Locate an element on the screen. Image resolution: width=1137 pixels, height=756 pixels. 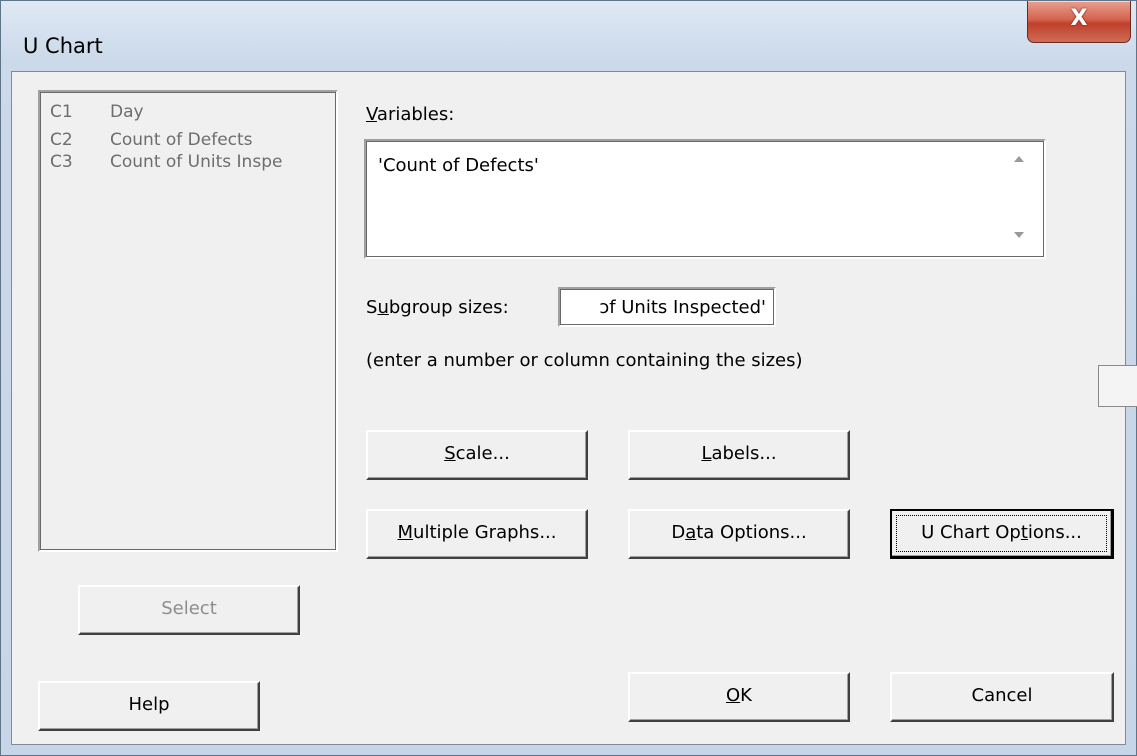
column-name: Count of Units Inspe is located at coordinates (196, 162).